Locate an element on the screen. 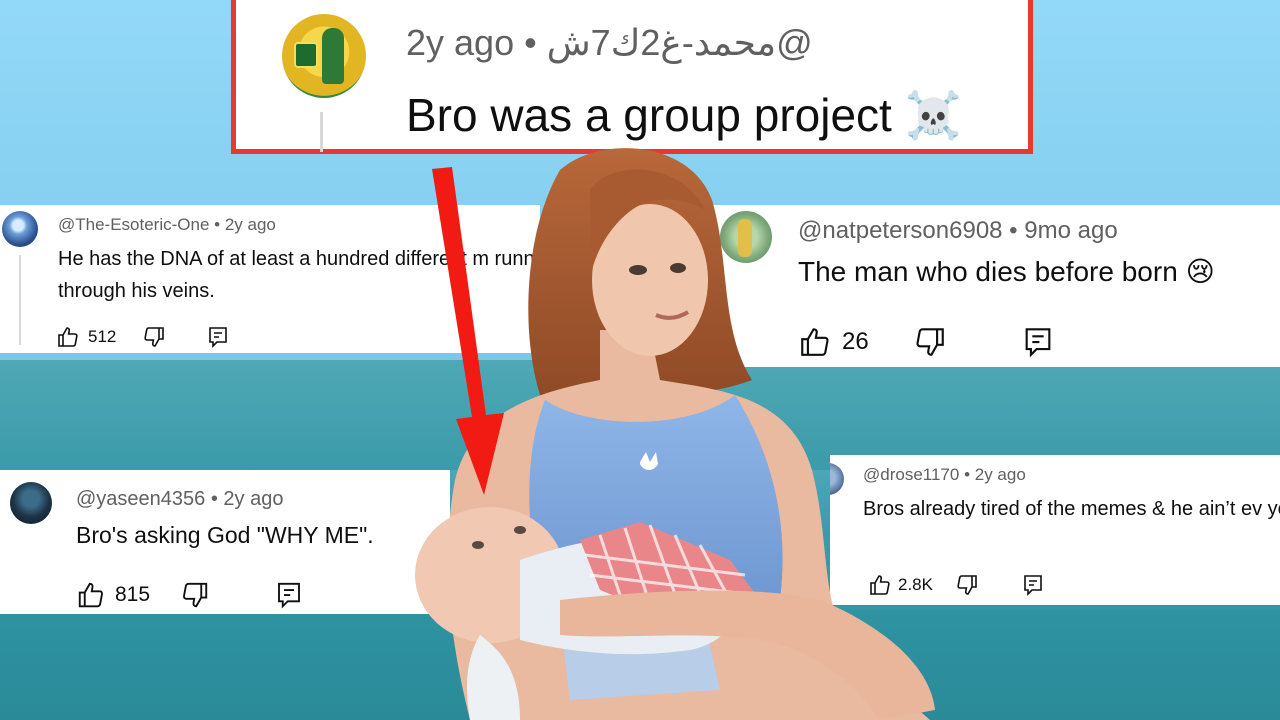  like-count: 2.8K is located at coordinates (915, 584).